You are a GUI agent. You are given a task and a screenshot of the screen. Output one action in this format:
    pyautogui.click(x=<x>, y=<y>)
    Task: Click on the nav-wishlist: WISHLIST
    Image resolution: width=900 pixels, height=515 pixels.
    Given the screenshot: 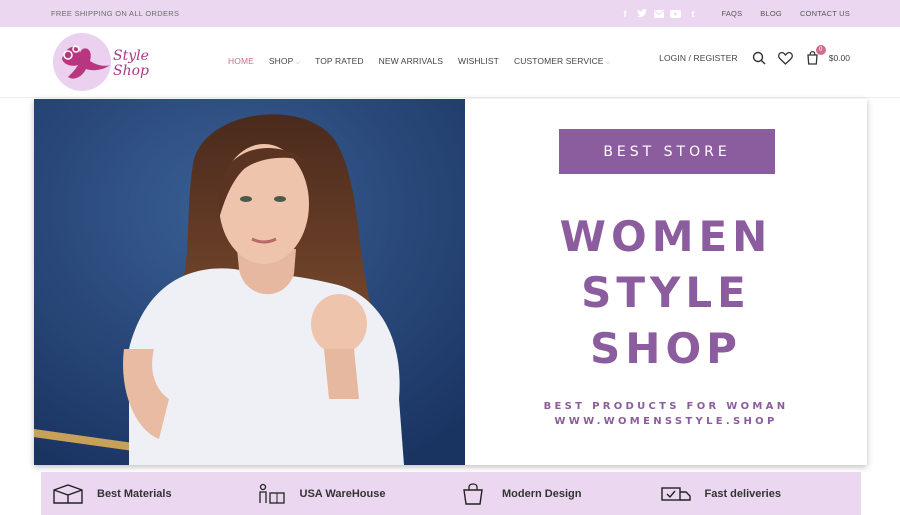 What is the action you would take?
    pyautogui.click(x=478, y=61)
    